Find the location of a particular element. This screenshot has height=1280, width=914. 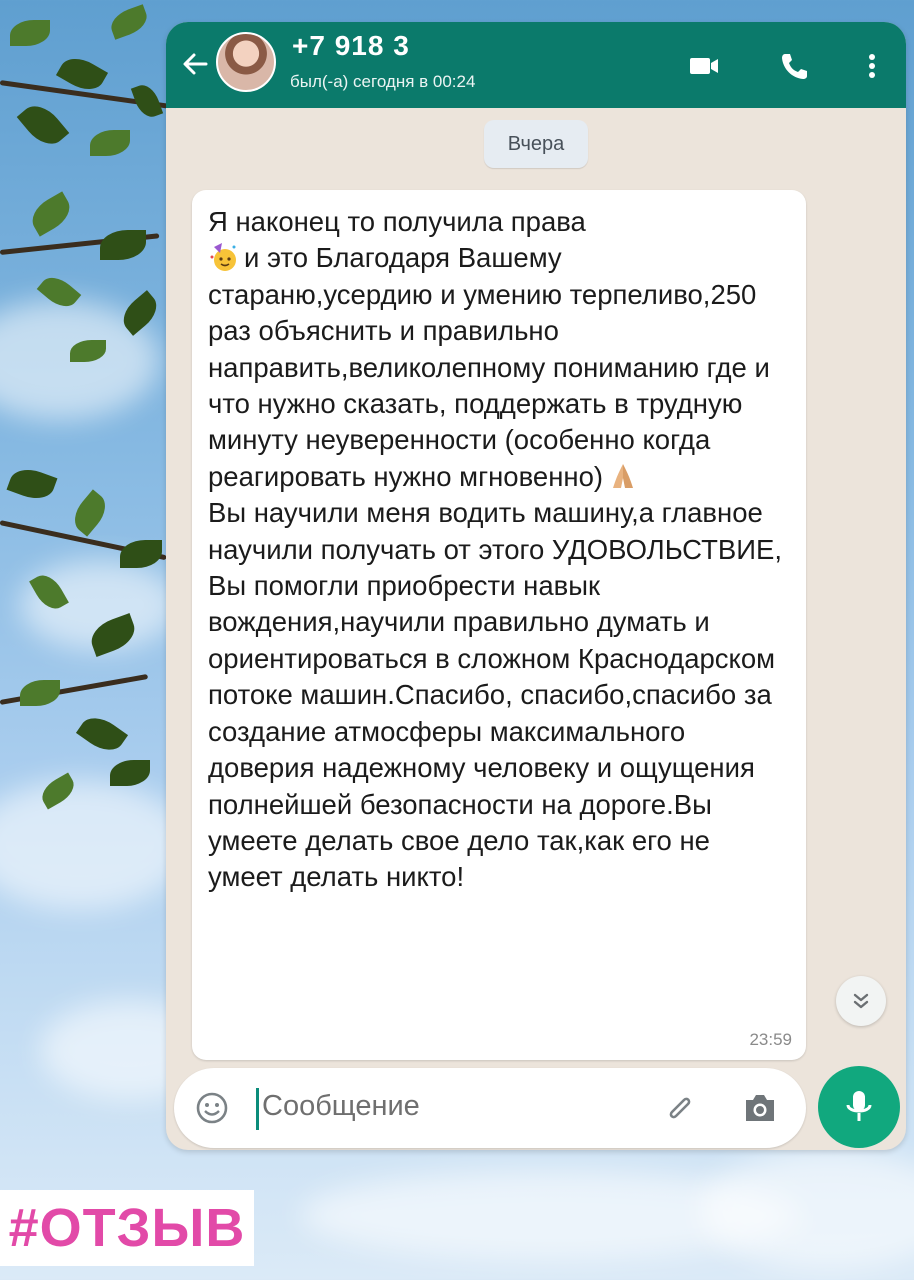

chat-header: +7 918 3 был(-а) сегодня в 00:24 is located at coordinates (536, 65).